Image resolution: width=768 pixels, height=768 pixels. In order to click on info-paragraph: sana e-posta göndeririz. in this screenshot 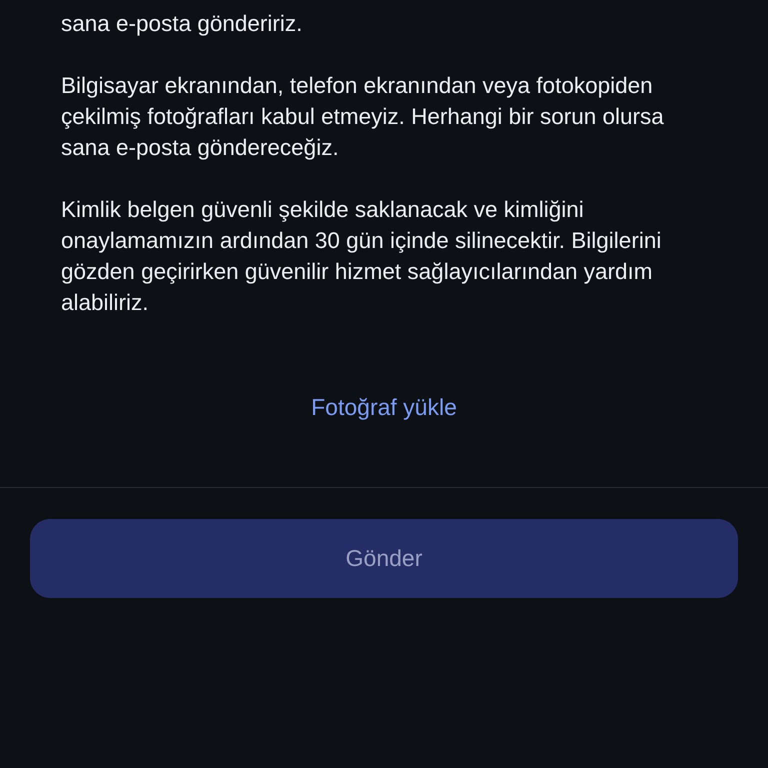, I will do `click(182, 24)`.